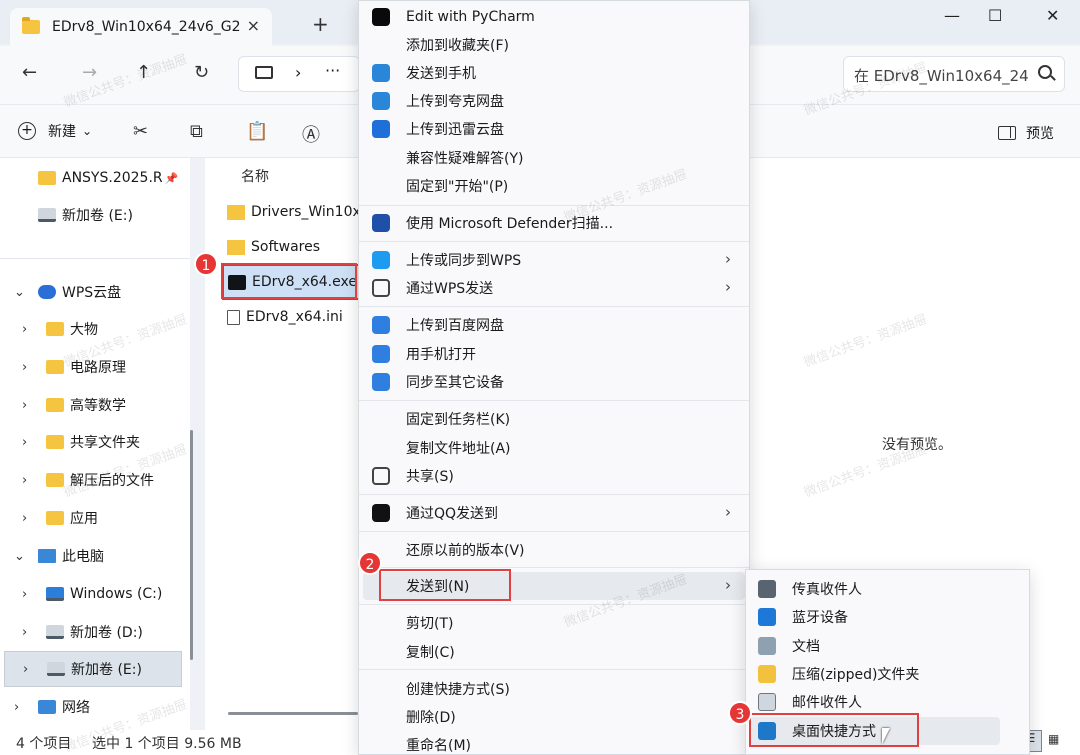 This screenshot has width=1080, height=755. What do you see at coordinates (875, 617) in the screenshot?
I see `submenu-item-bluetooth: 蓝牙设备` at bounding box center [875, 617].